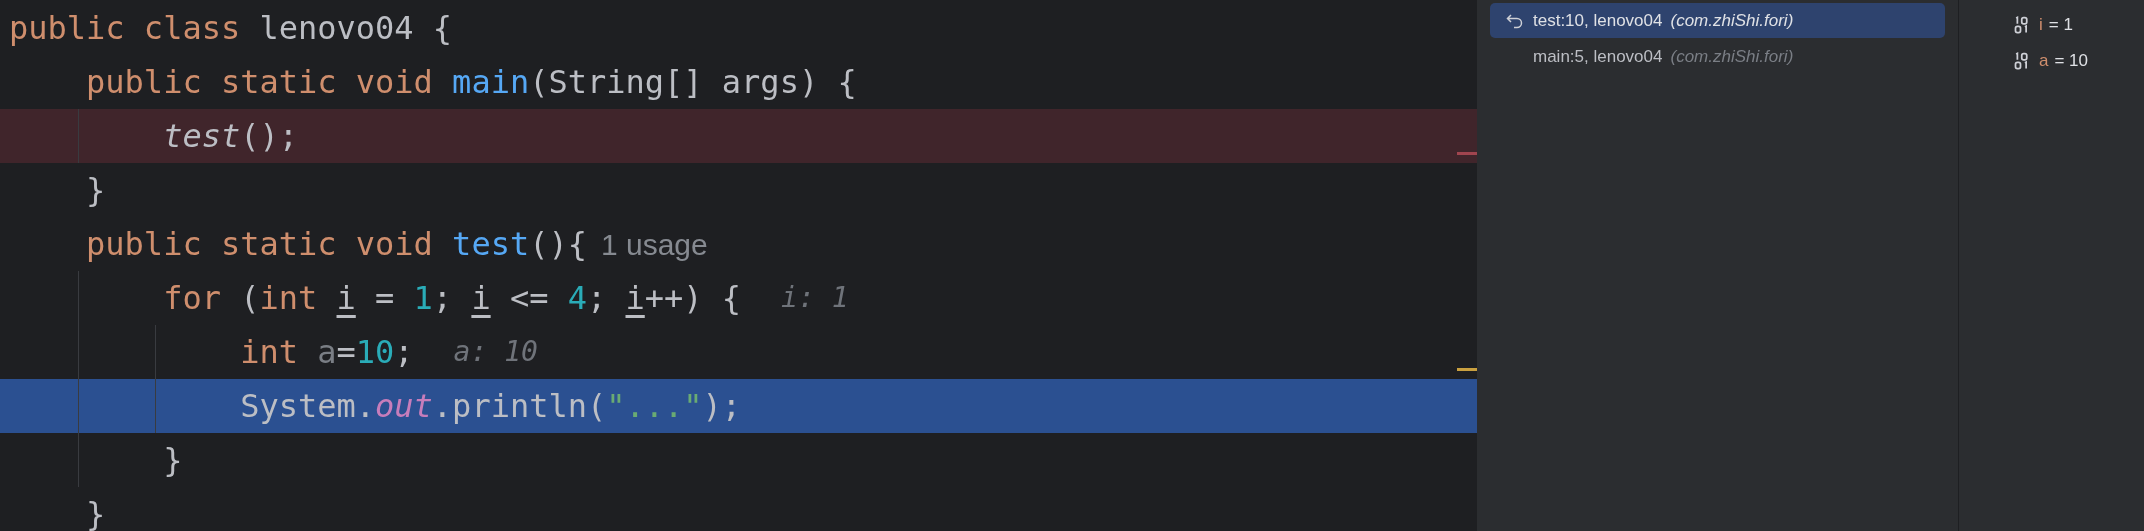 The image size is (2144, 531). I want to click on code-text: lenovo04 {, so click(356, 28).